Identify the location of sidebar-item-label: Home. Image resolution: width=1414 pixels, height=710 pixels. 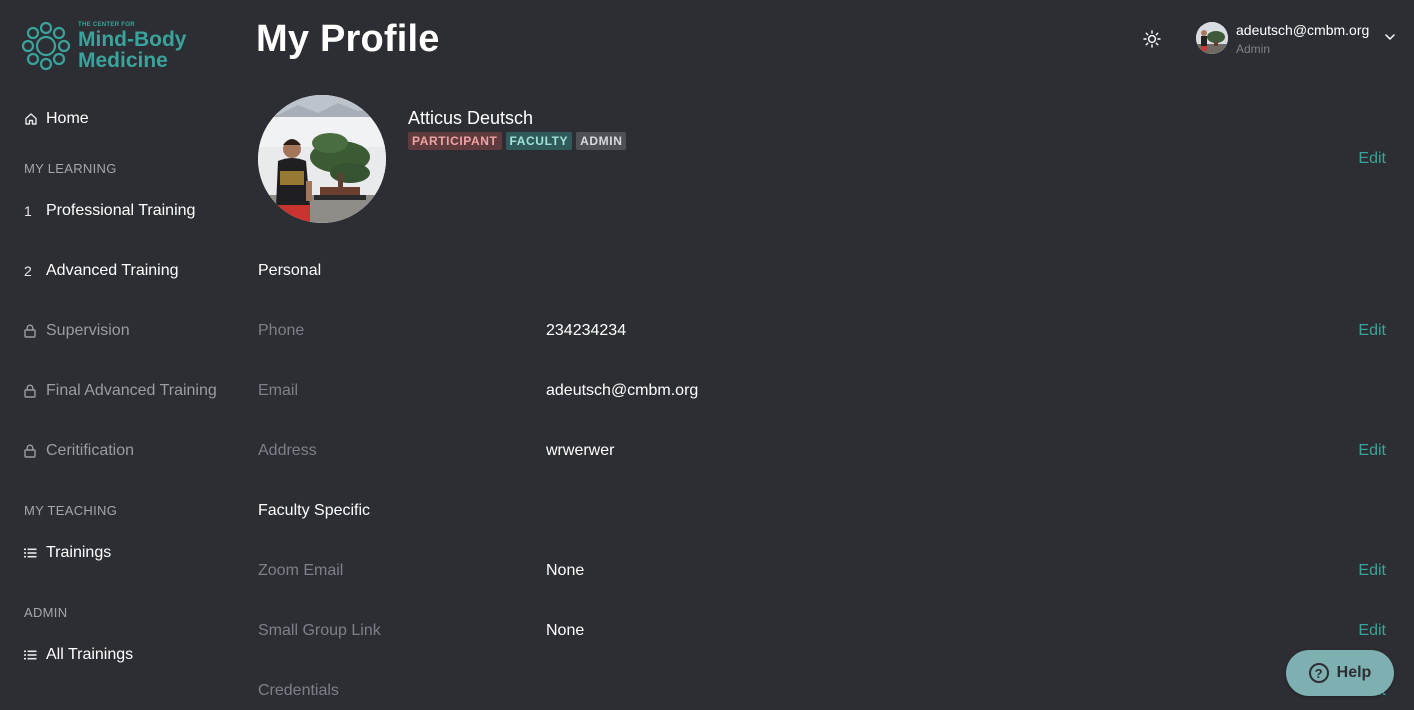
(67, 118).